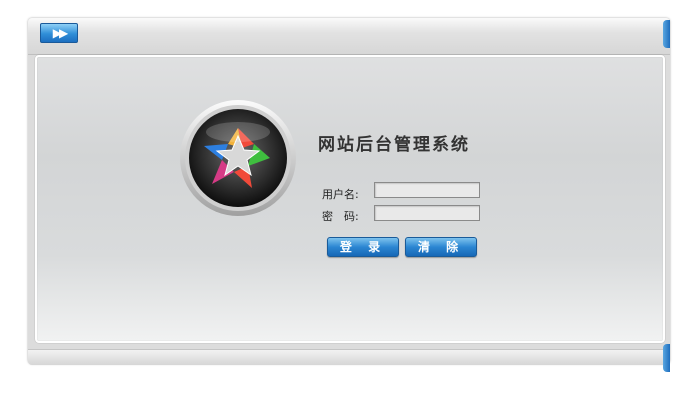 Image resolution: width=700 pixels, height=393 pixels. What do you see at coordinates (340, 194) in the screenshot?
I see `username-label: 用户名:` at bounding box center [340, 194].